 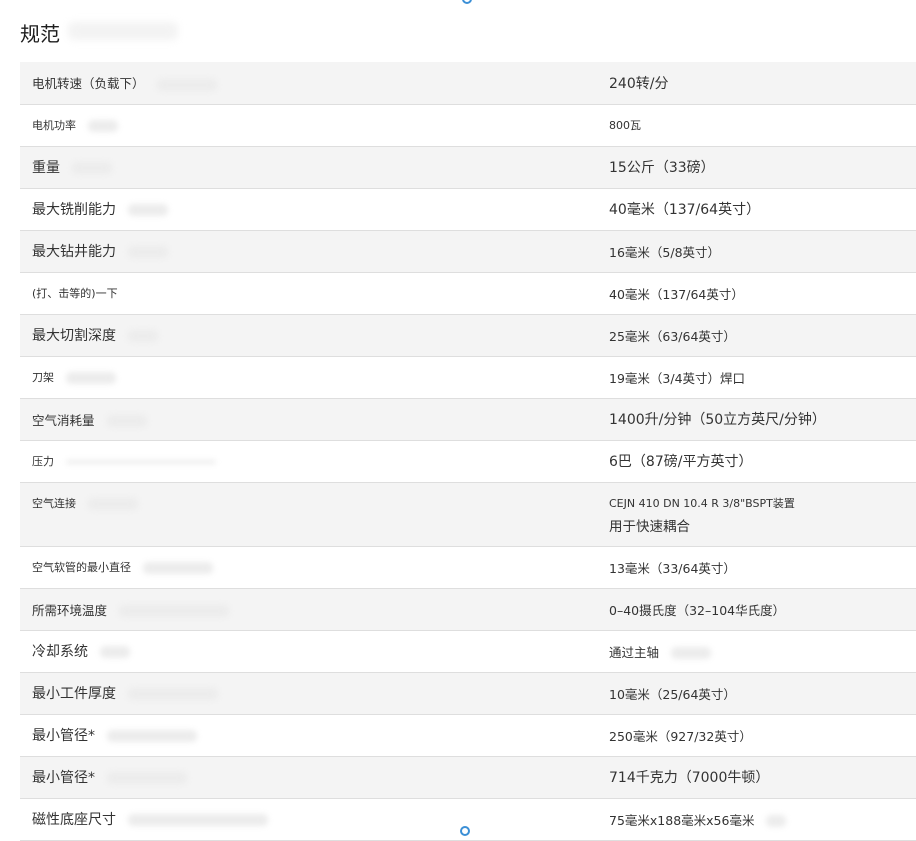 What do you see at coordinates (756, 461) in the screenshot?
I see `spec-value-cell: 6巴（87磅/平方英寸）` at bounding box center [756, 461].